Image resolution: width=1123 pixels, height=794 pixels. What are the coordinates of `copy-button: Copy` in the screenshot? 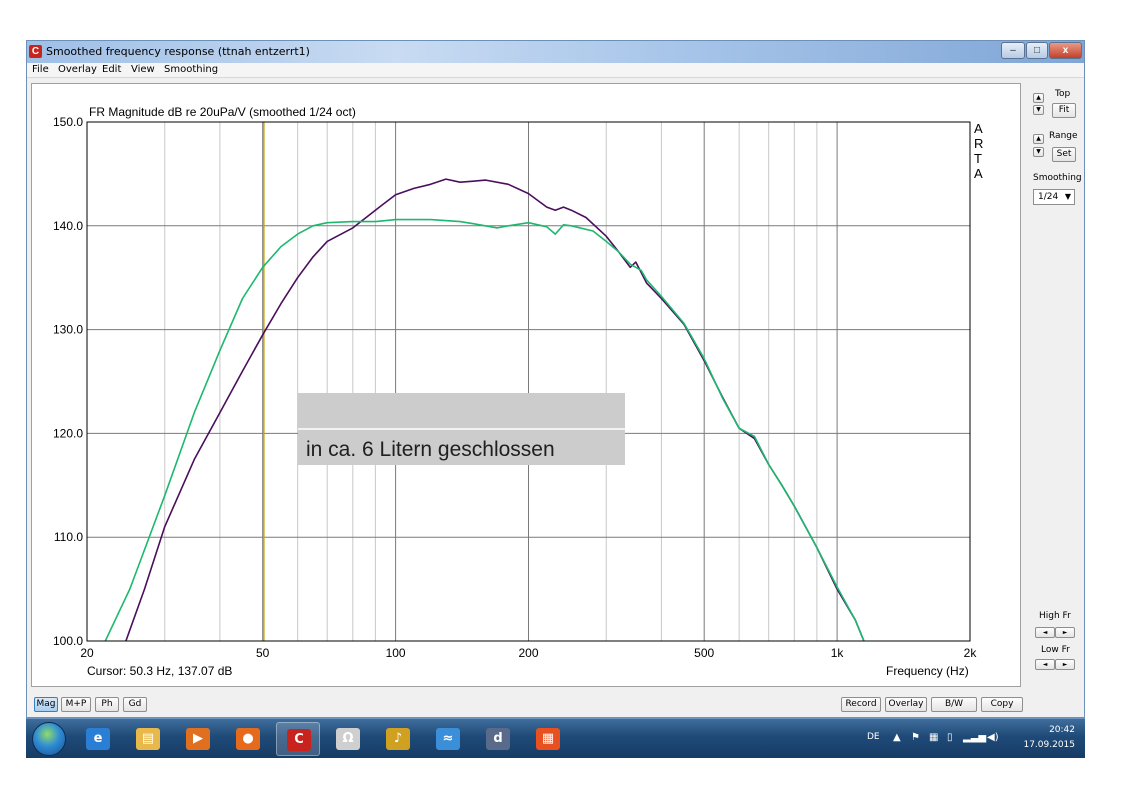 It's located at (1002, 704).